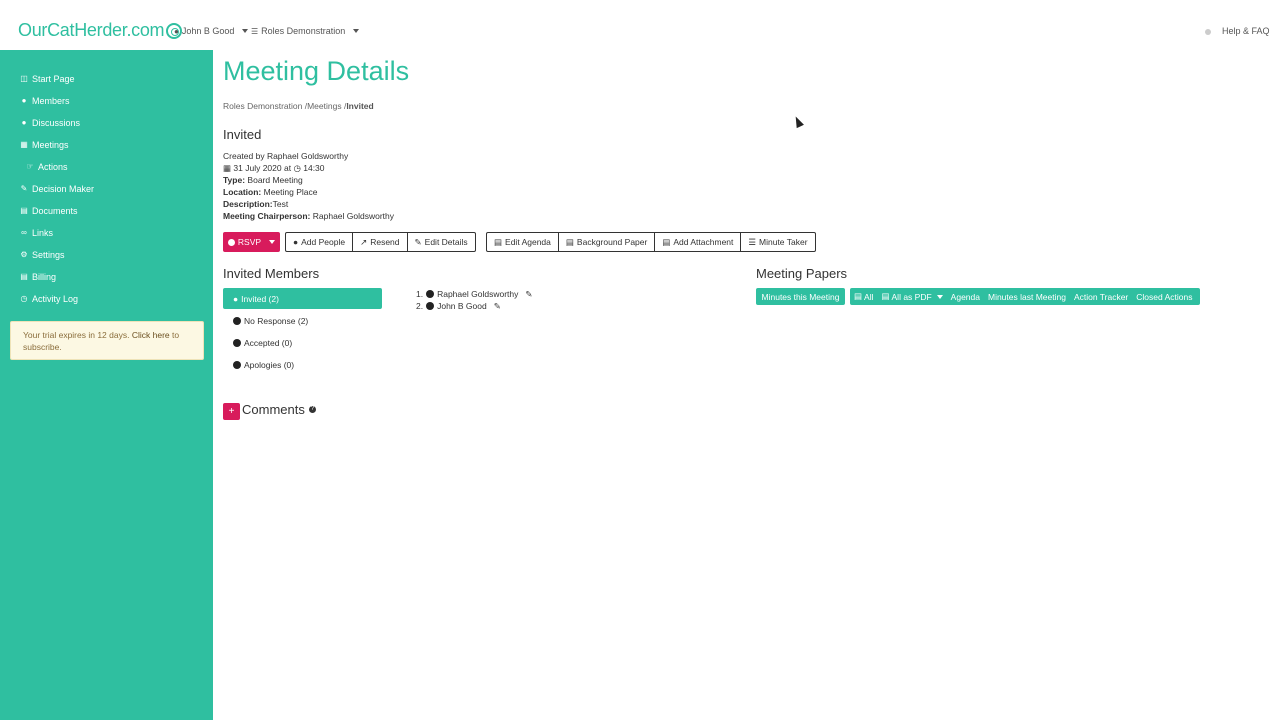 The width and height of the screenshot is (1280, 720). I want to click on sidebar-item-label: Documents, so click(55, 211).